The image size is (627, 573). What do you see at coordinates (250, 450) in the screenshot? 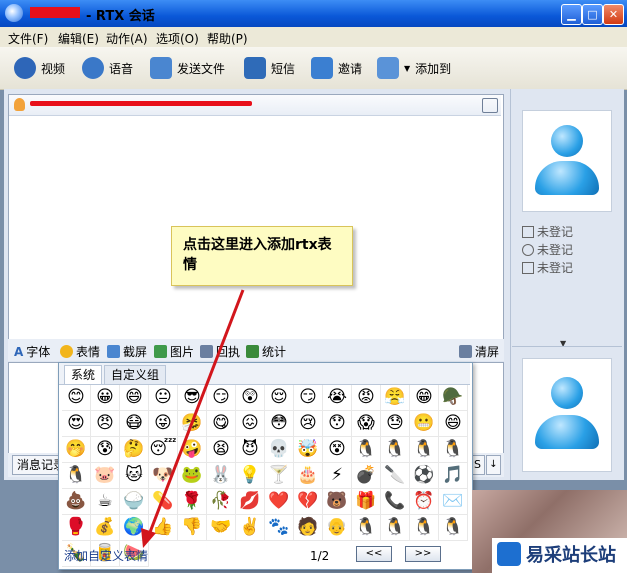
I see `emoticon-cell: 😈` at bounding box center [250, 450].